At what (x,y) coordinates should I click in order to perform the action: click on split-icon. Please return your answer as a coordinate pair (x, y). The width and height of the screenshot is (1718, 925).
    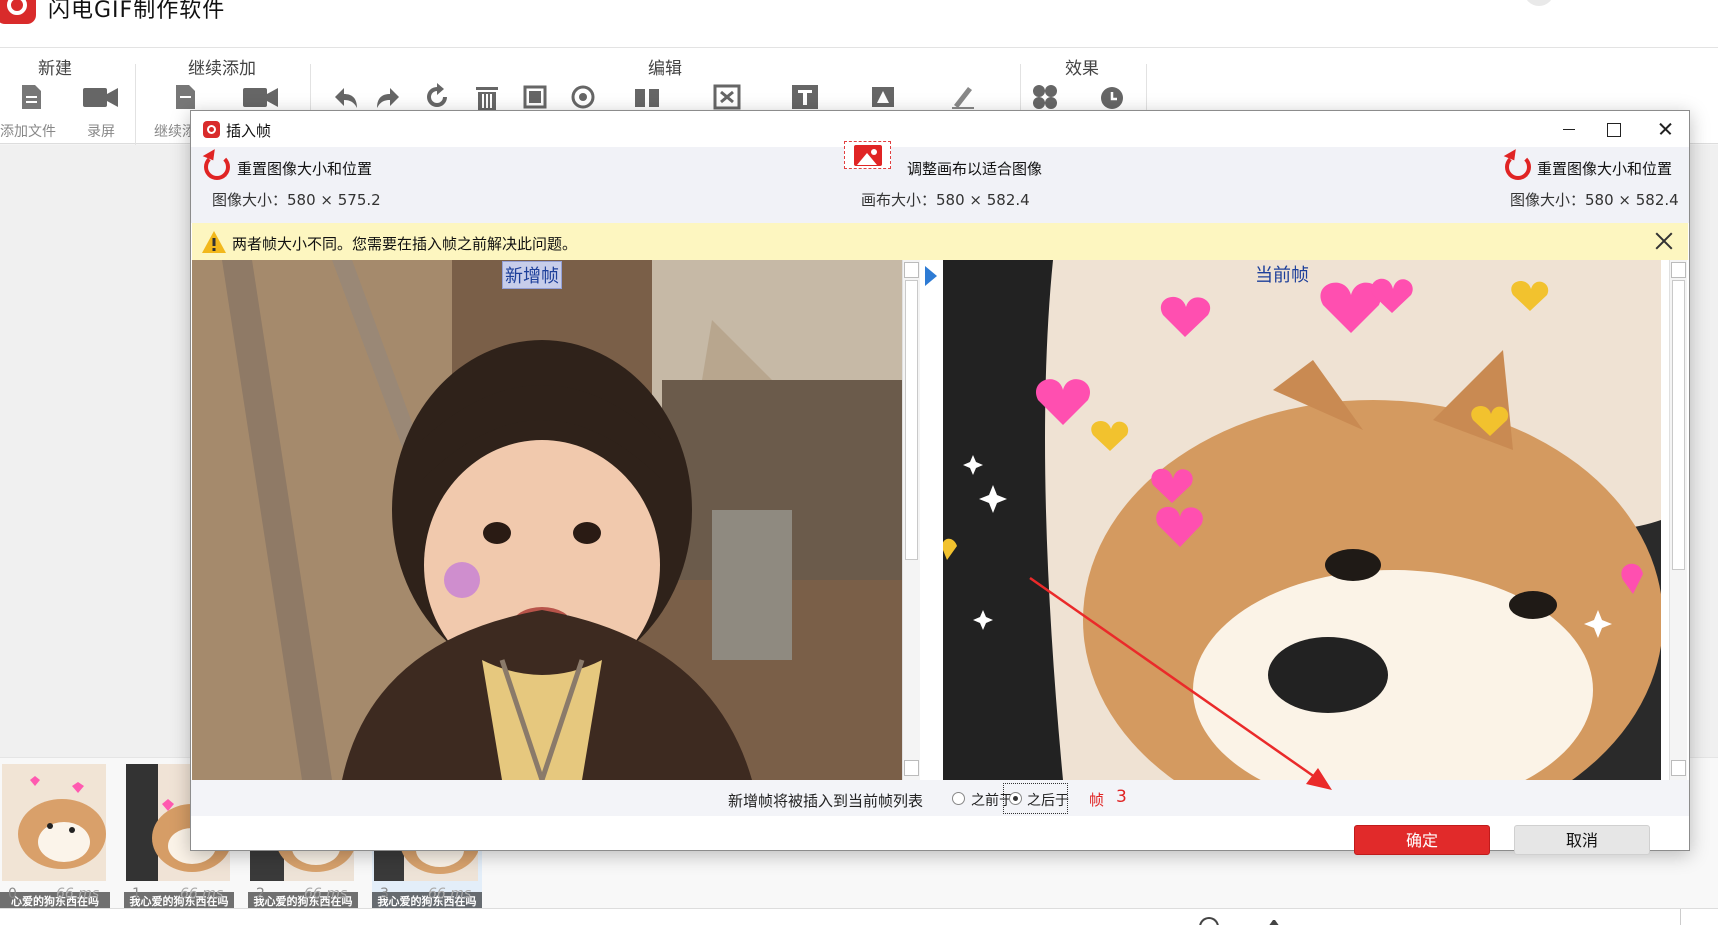
    Looking at the image, I should click on (647, 97).